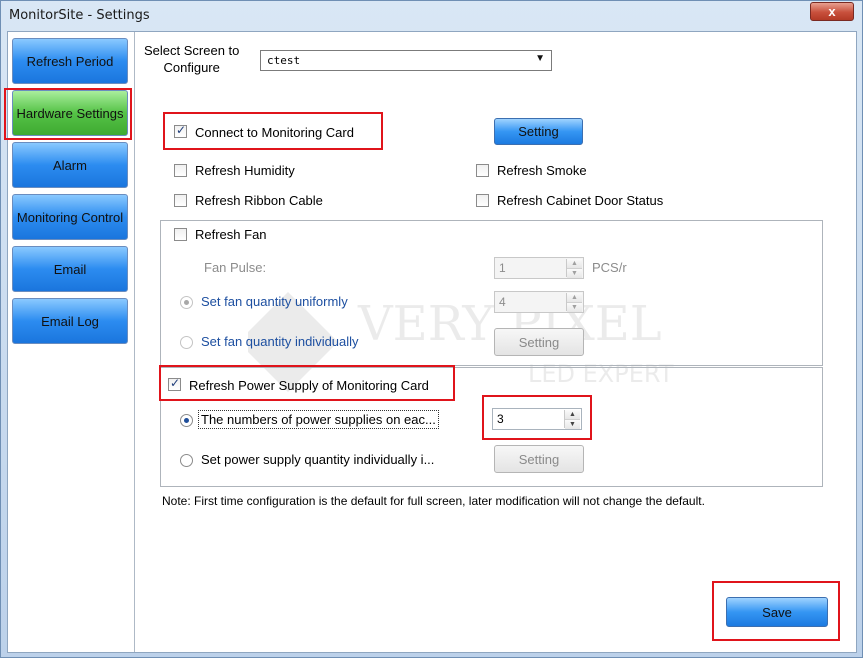 The width and height of the screenshot is (863, 658). What do you see at coordinates (482, 170) in the screenshot?
I see `refresh-smoke-checkbox` at bounding box center [482, 170].